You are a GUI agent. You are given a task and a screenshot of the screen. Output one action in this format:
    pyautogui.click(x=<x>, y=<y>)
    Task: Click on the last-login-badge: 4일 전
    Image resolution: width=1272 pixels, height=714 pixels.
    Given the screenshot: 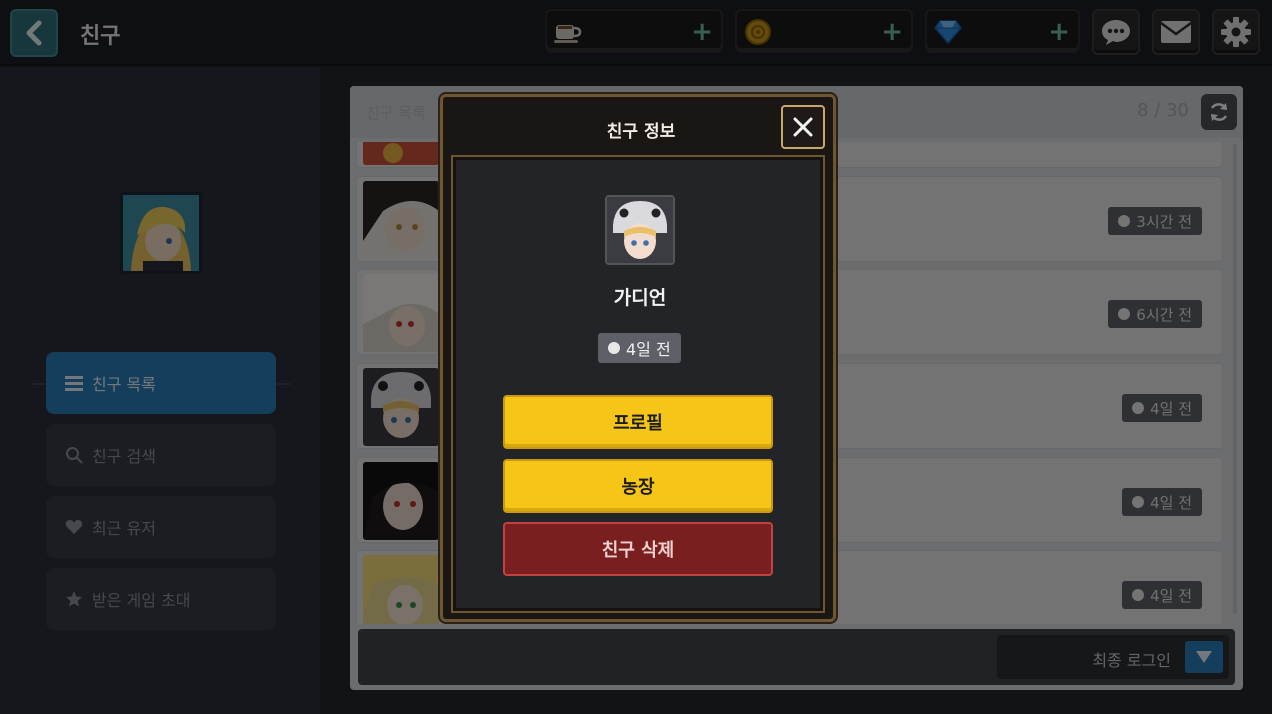 What is the action you would take?
    pyautogui.click(x=639, y=348)
    